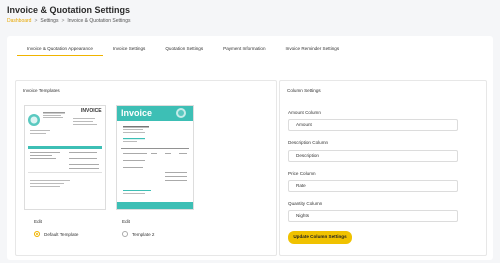 Image resolution: width=500 pixels, height=263 pixels. Describe the element at coordinates (373, 156) in the screenshot. I see `description-column-input: Description` at that location.